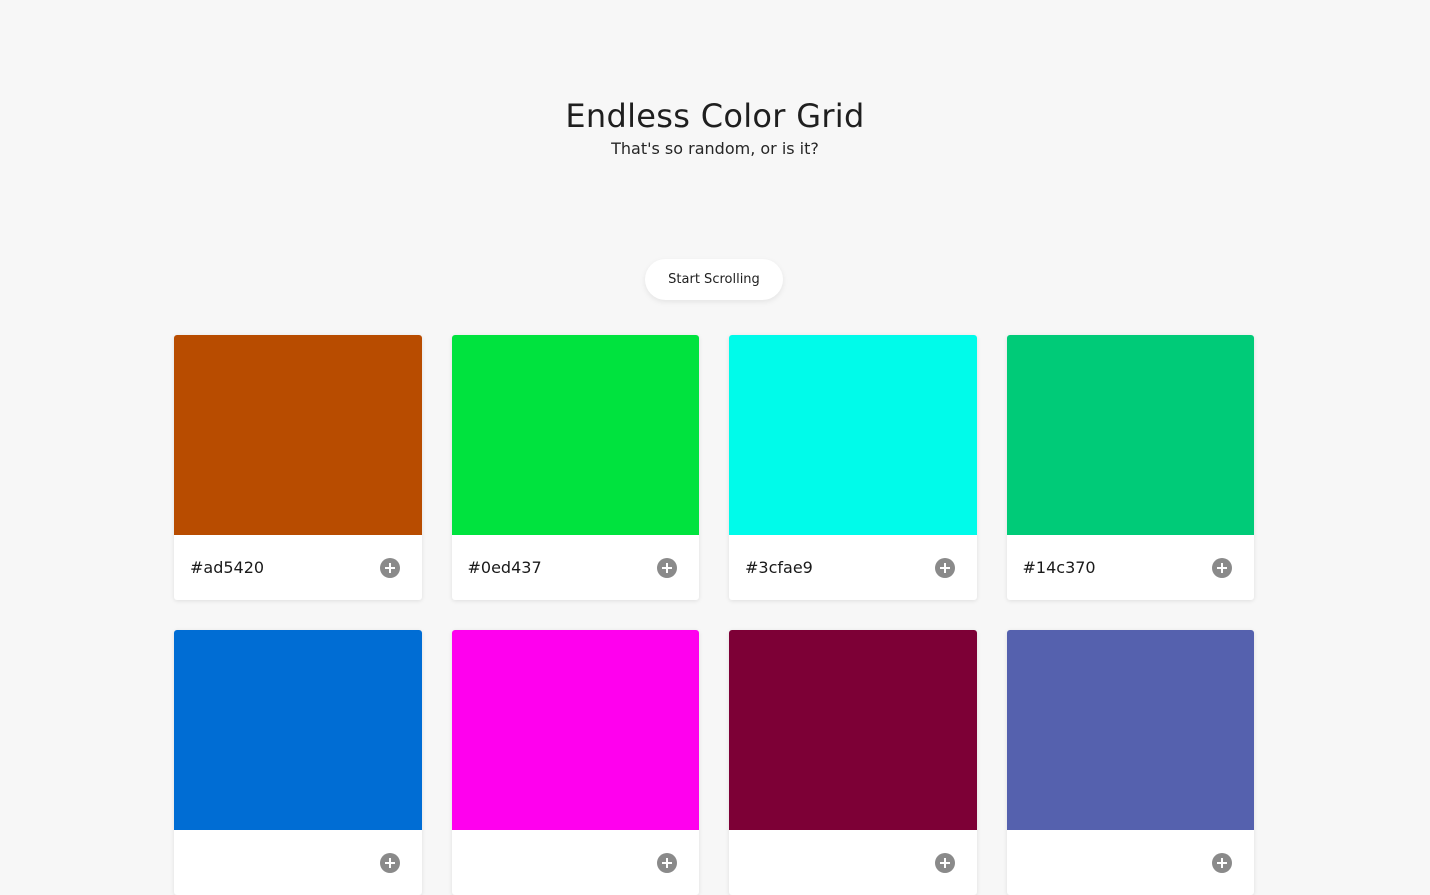 The width and height of the screenshot is (1430, 895). I want to click on color-card: #0ed437, so click(575, 467).